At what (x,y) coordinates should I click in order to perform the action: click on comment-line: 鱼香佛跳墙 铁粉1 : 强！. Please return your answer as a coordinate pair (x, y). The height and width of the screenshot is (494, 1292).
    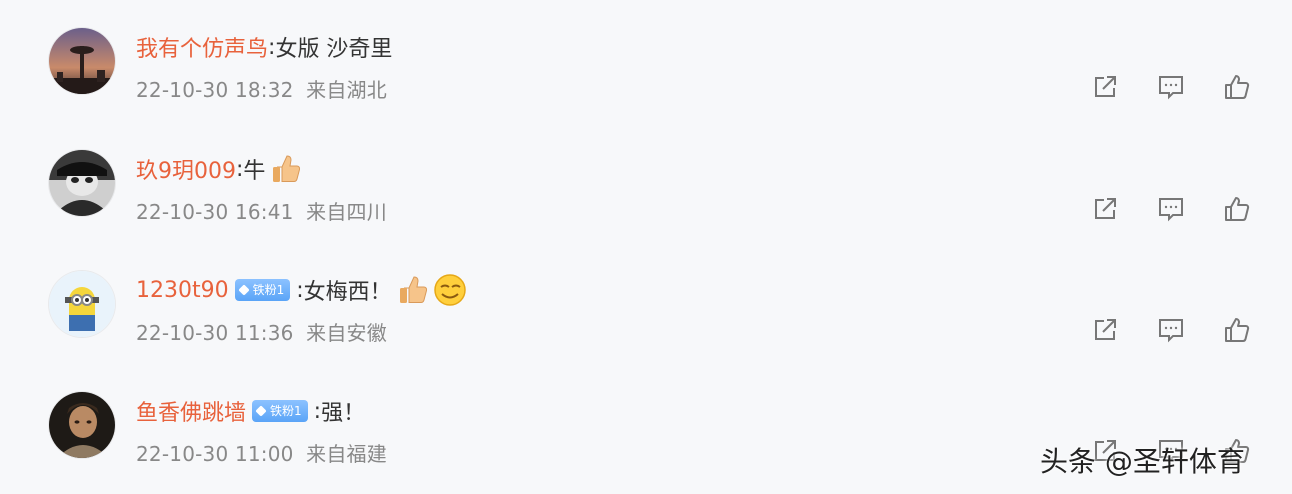
    Looking at the image, I should click on (250, 411).